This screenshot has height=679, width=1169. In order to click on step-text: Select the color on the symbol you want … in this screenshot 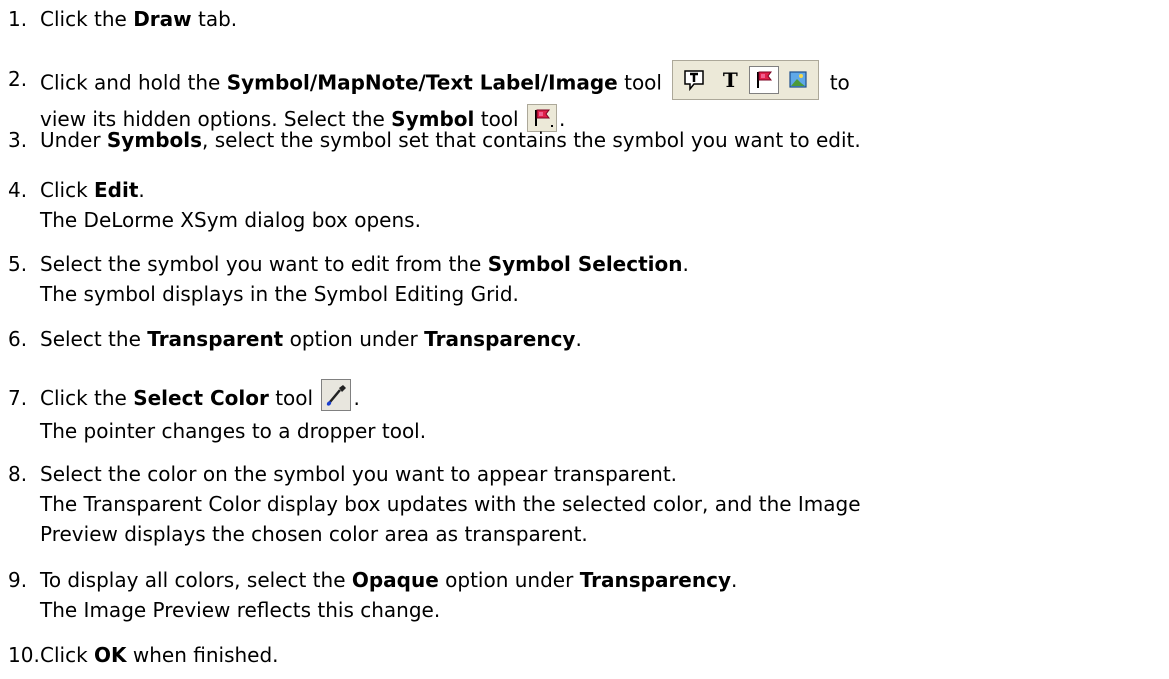, I will do `click(602, 504)`.